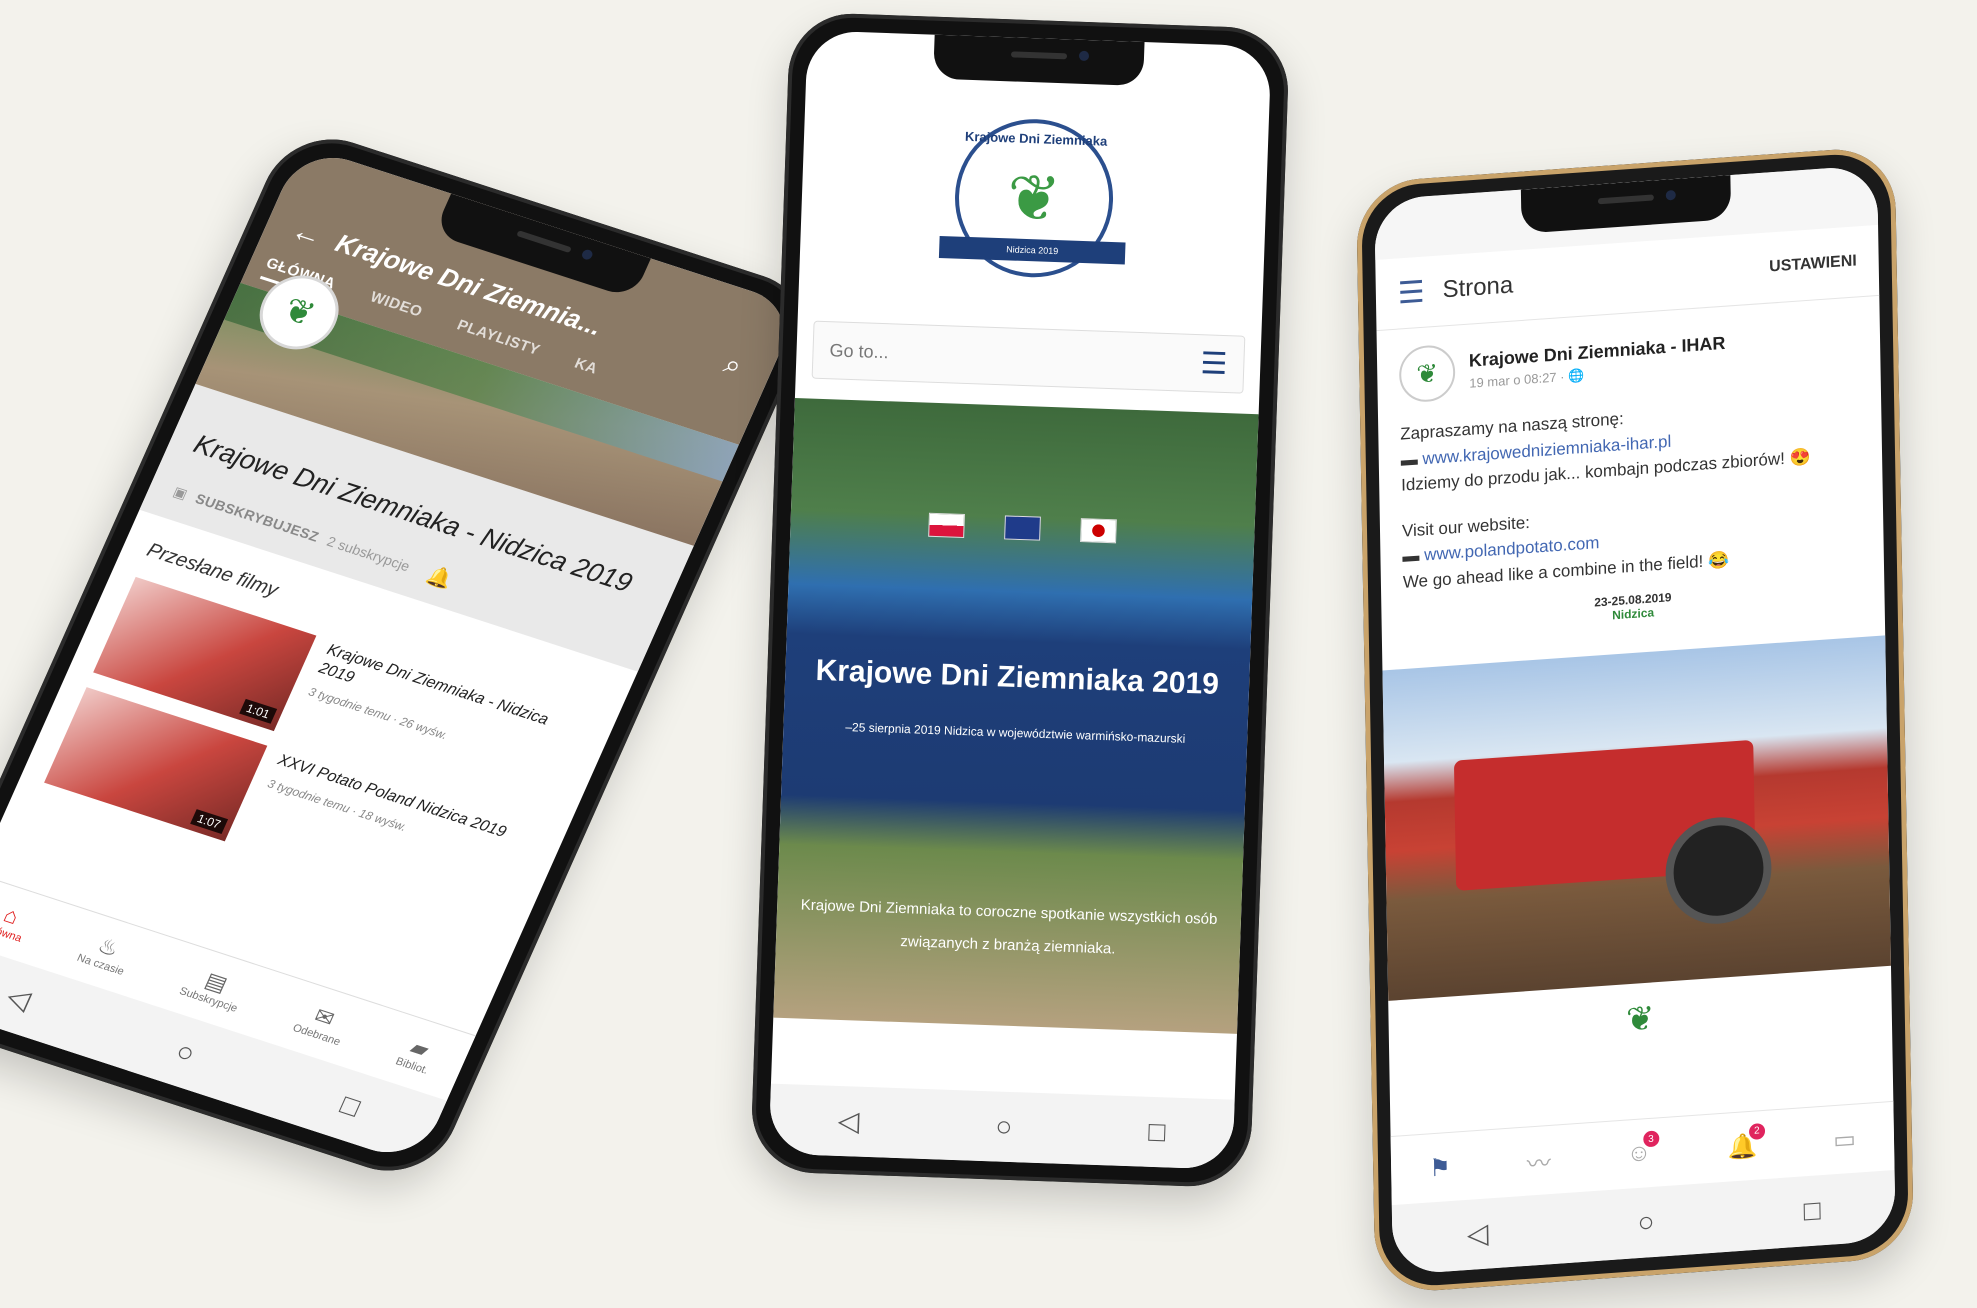 This screenshot has height=1308, width=1977. Describe the element at coordinates (180, 492) in the screenshot. I see `subscribe-icon: ▣` at that location.